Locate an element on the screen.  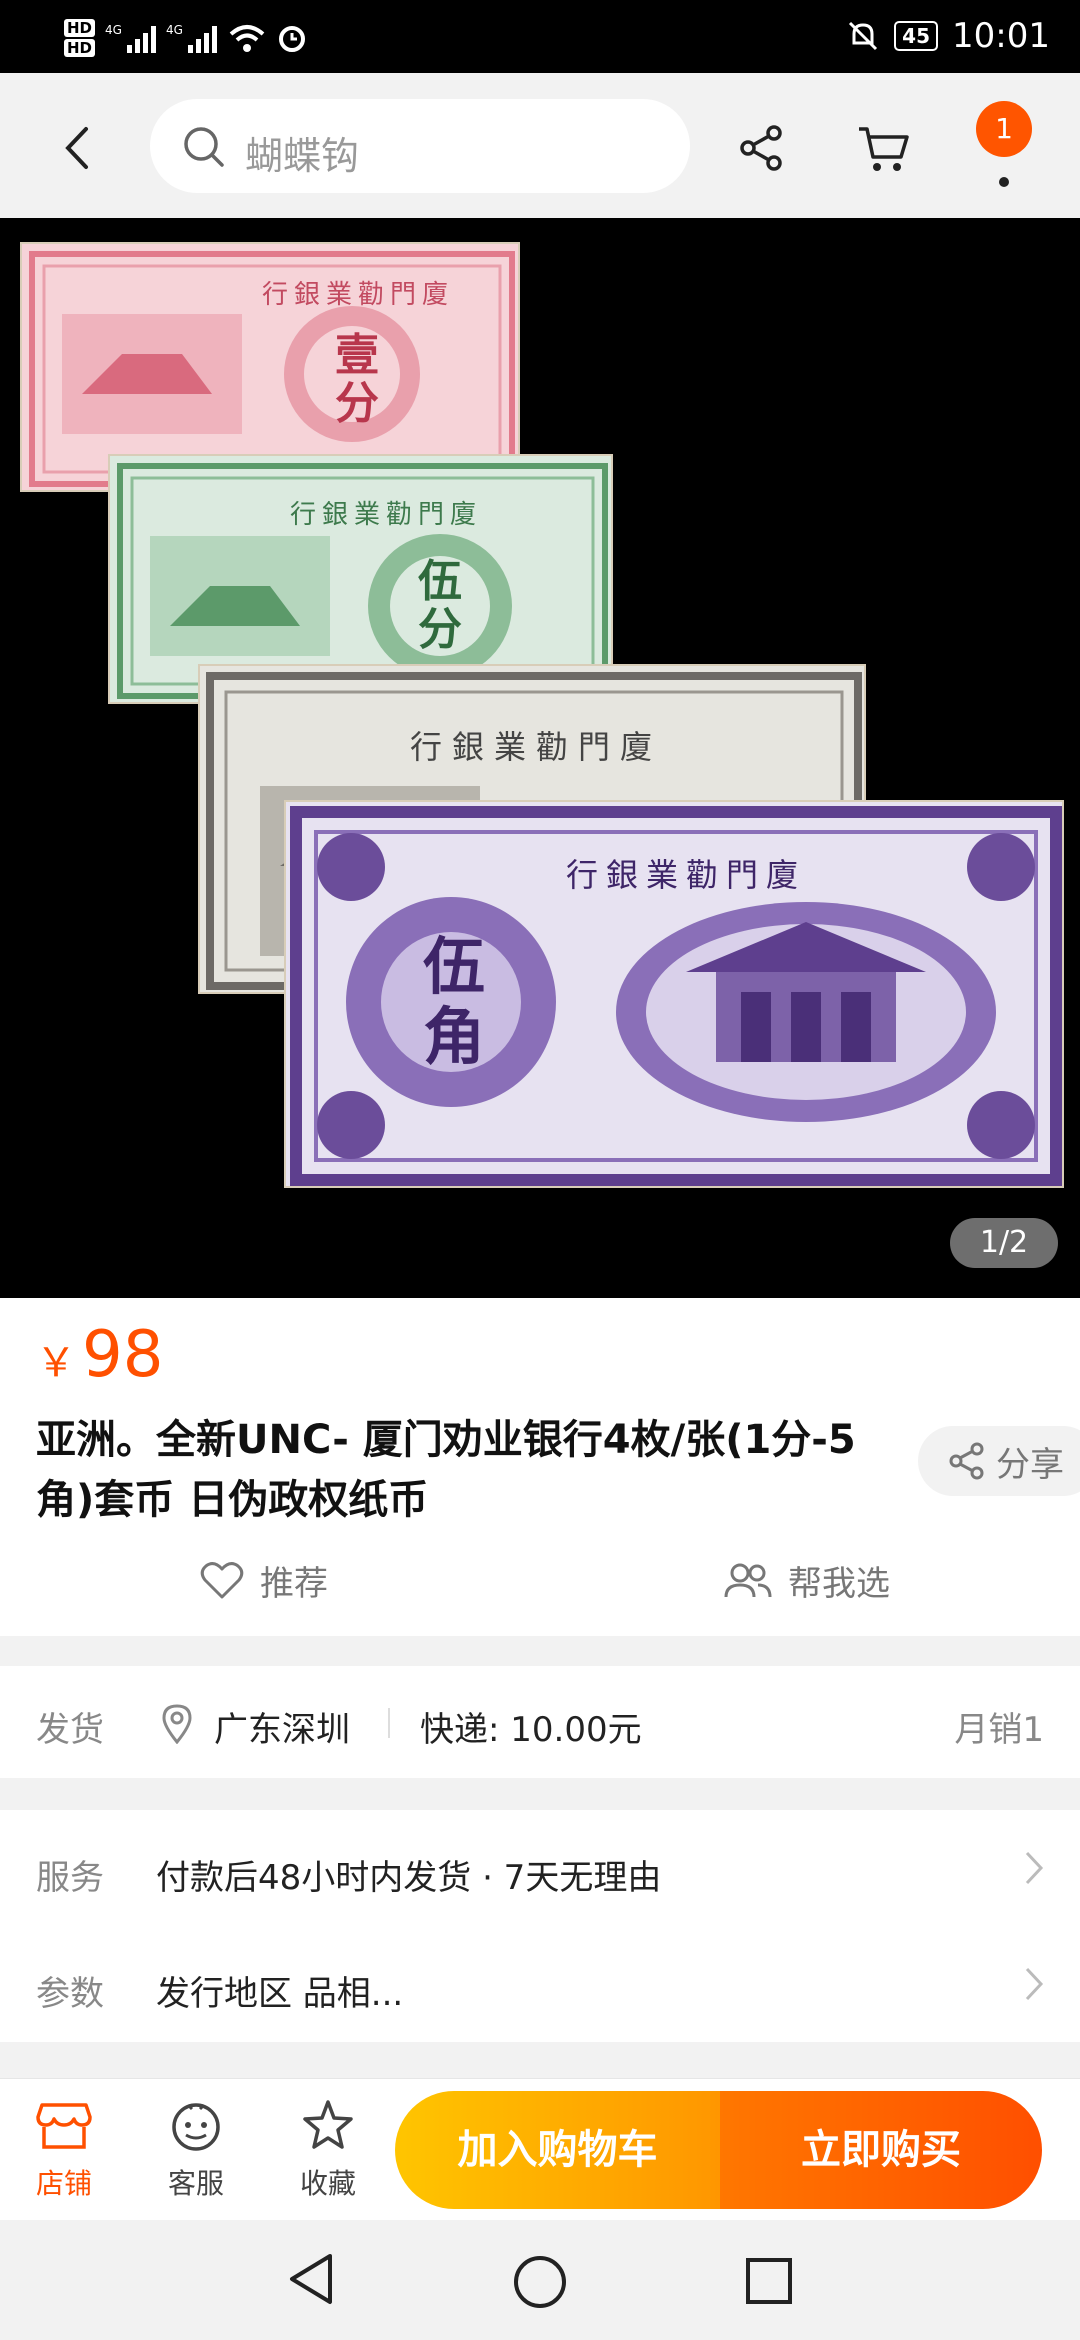
nav-home-icon is located at coordinates (540, 2282).